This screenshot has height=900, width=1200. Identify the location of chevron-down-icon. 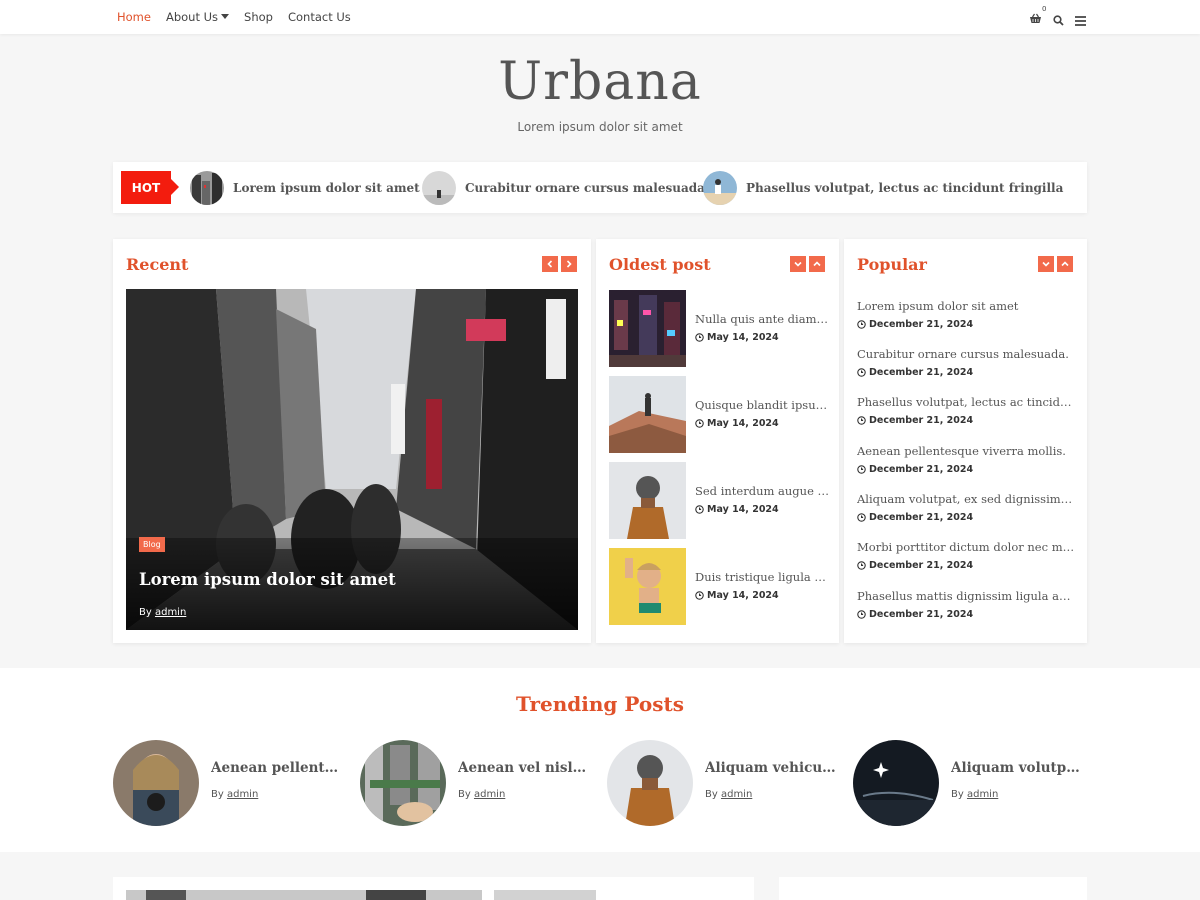
(798, 264).